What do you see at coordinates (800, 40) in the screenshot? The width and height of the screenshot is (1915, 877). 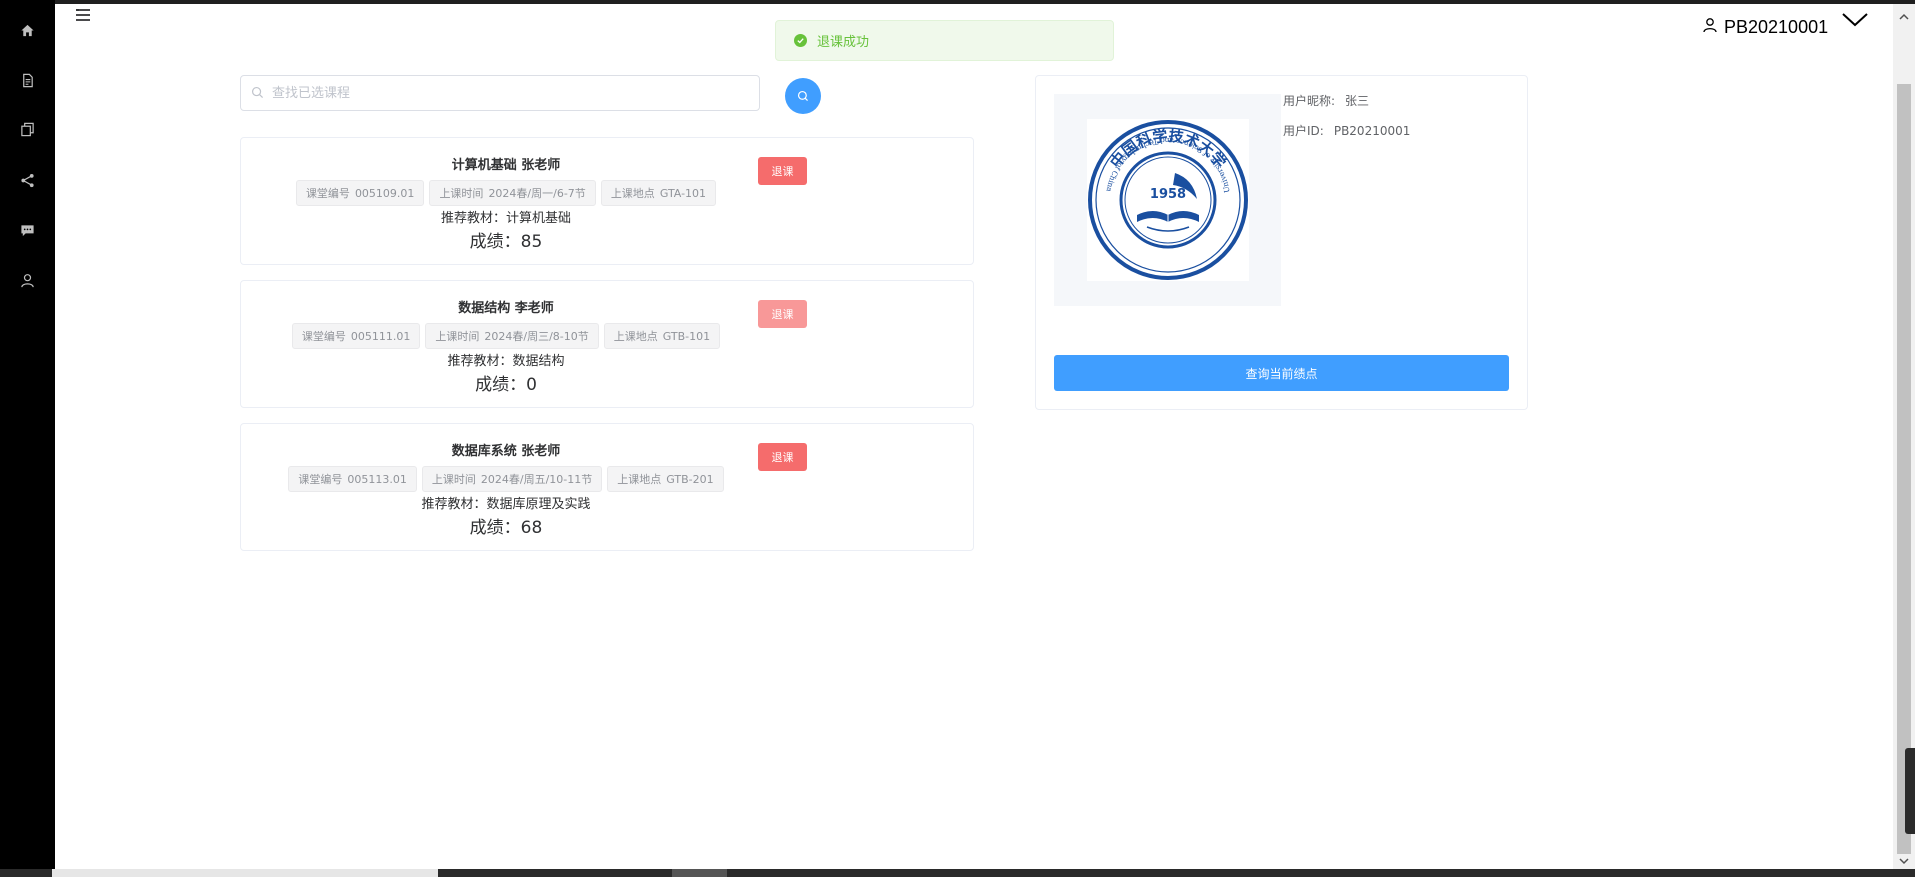 I see `check-circle-icon` at bounding box center [800, 40].